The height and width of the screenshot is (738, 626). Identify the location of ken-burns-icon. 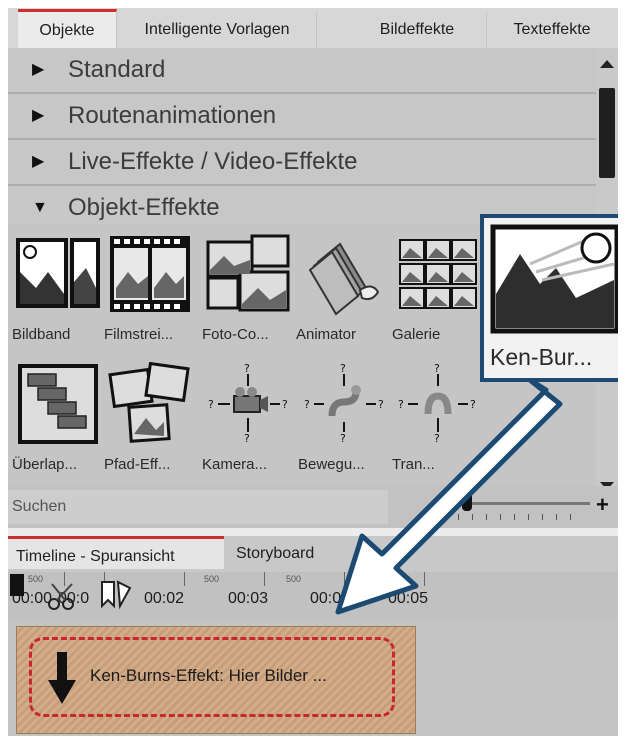
(554, 279).